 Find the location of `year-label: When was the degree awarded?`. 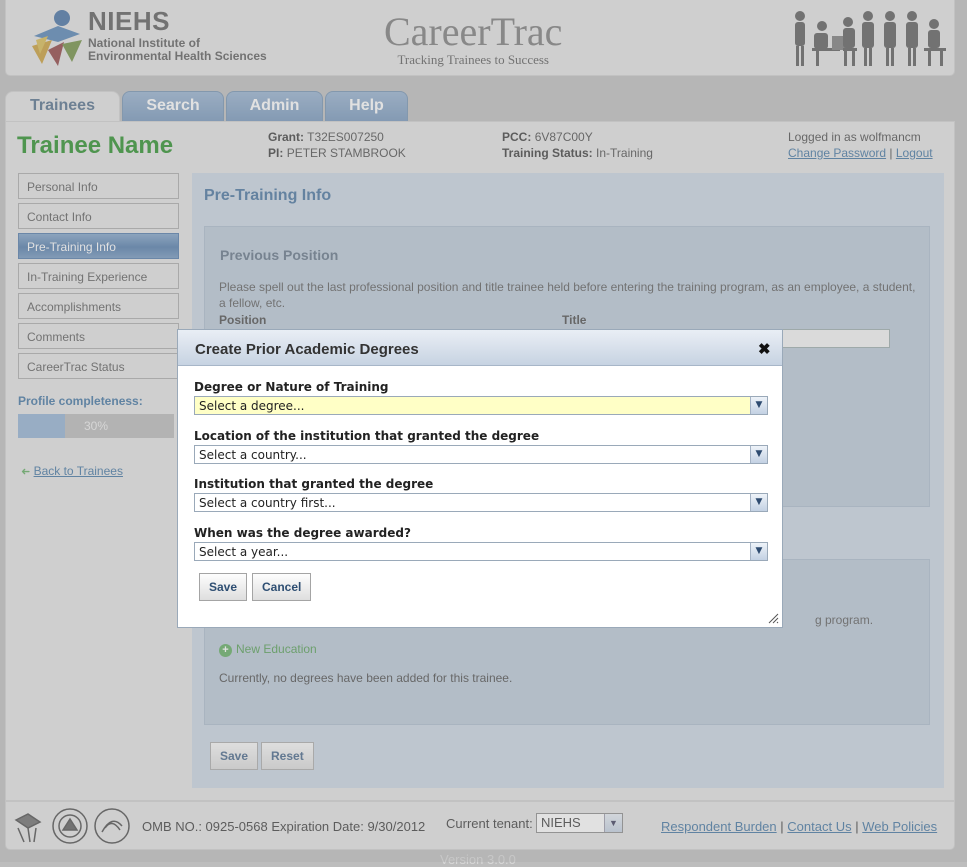

year-label: When was the degree awarded? is located at coordinates (302, 533).